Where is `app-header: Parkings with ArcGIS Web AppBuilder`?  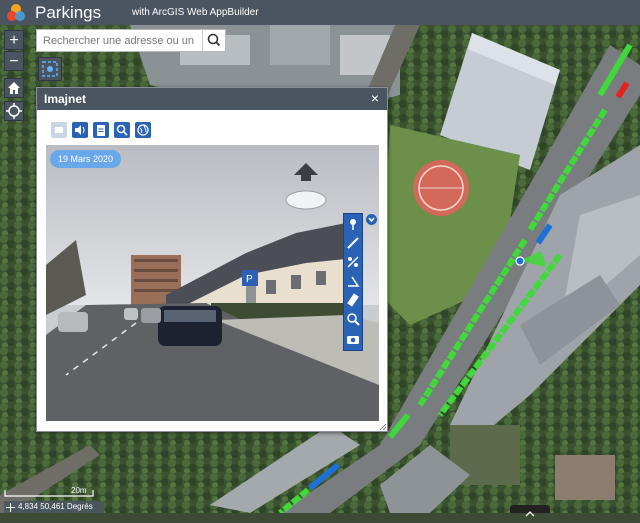 app-header: Parkings with ArcGIS Web AppBuilder is located at coordinates (320, 12).